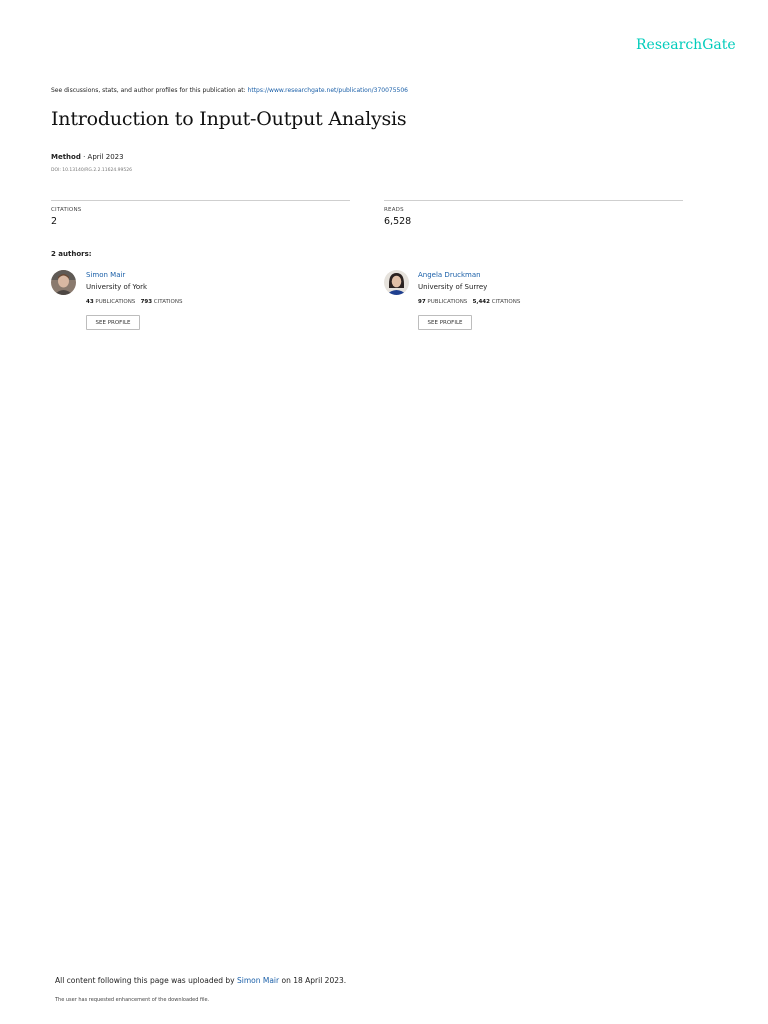 The width and height of the screenshot is (768, 1024). Describe the element at coordinates (105, 275) in the screenshot. I see `author-name-link: Simon Mair` at that location.